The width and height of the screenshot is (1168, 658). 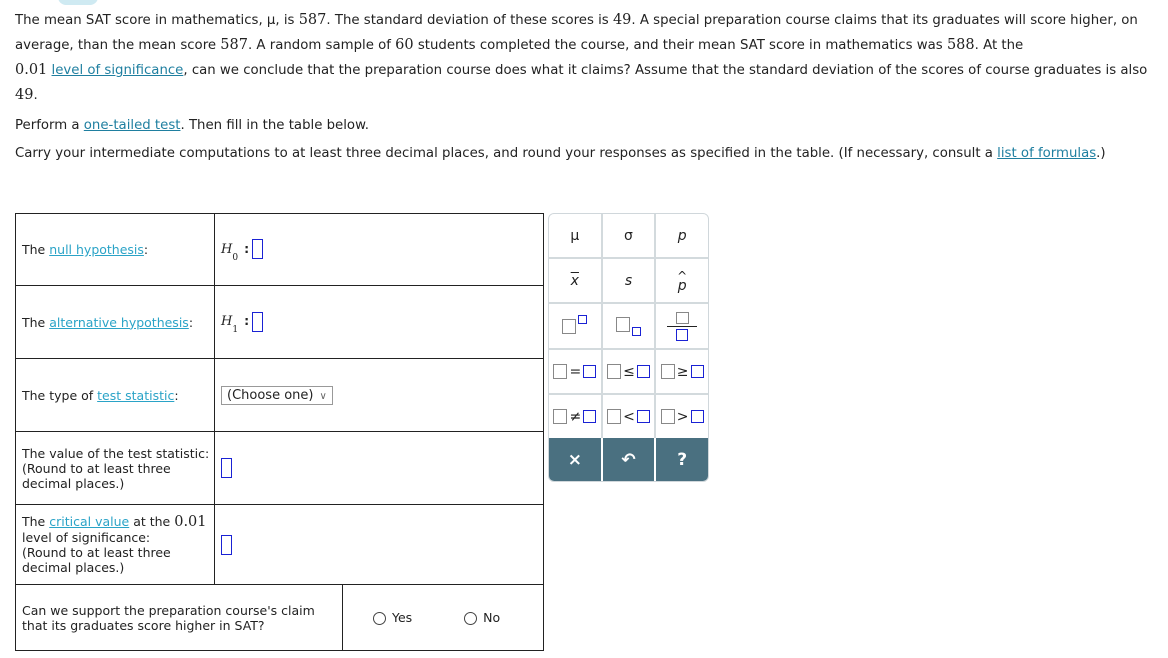 What do you see at coordinates (258, 249) in the screenshot?
I see `null-hypothesis-input` at bounding box center [258, 249].